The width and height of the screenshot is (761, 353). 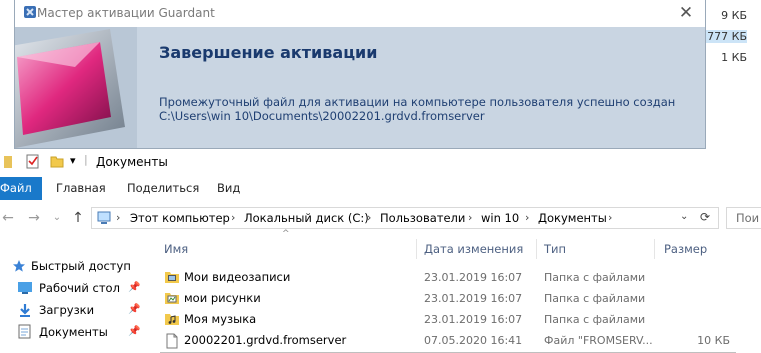 I want to click on file-name: 20002201.grdvd.fromserver, so click(x=265, y=340).